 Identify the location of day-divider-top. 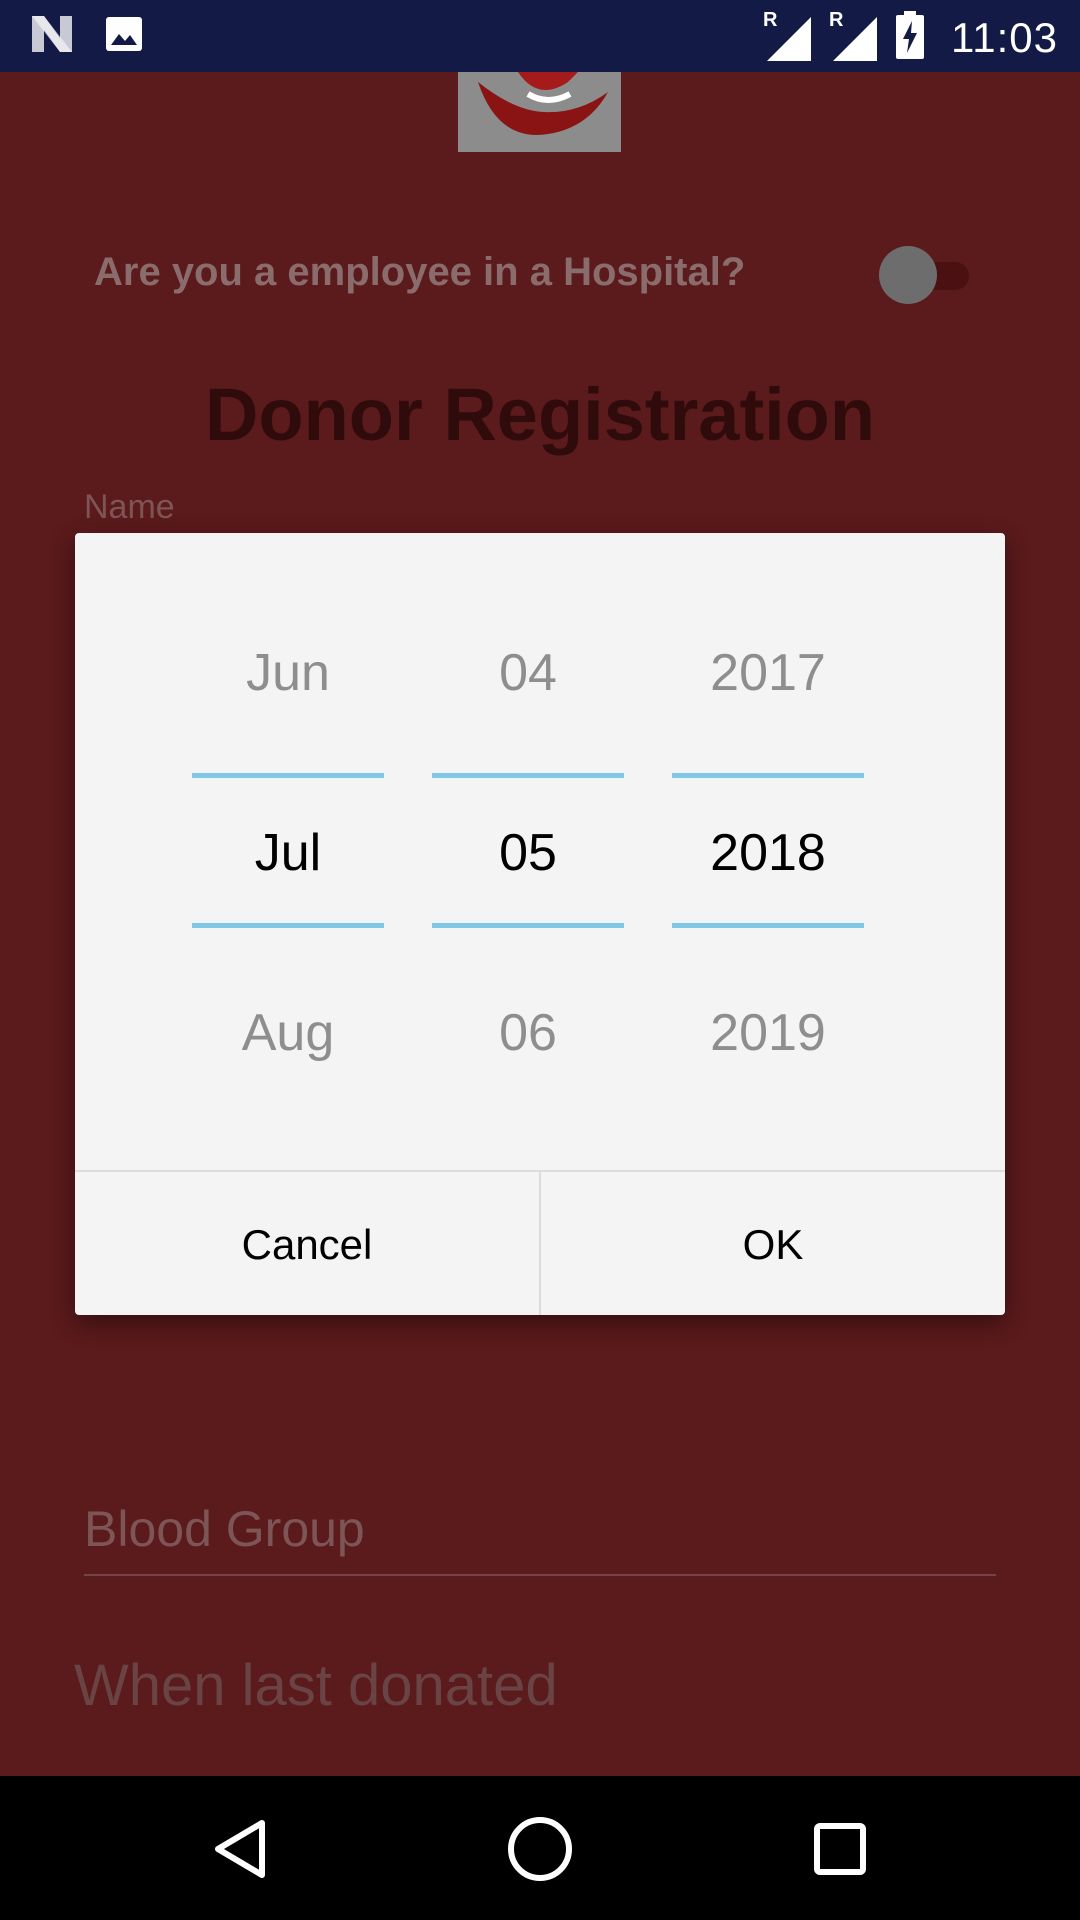
(528, 775).